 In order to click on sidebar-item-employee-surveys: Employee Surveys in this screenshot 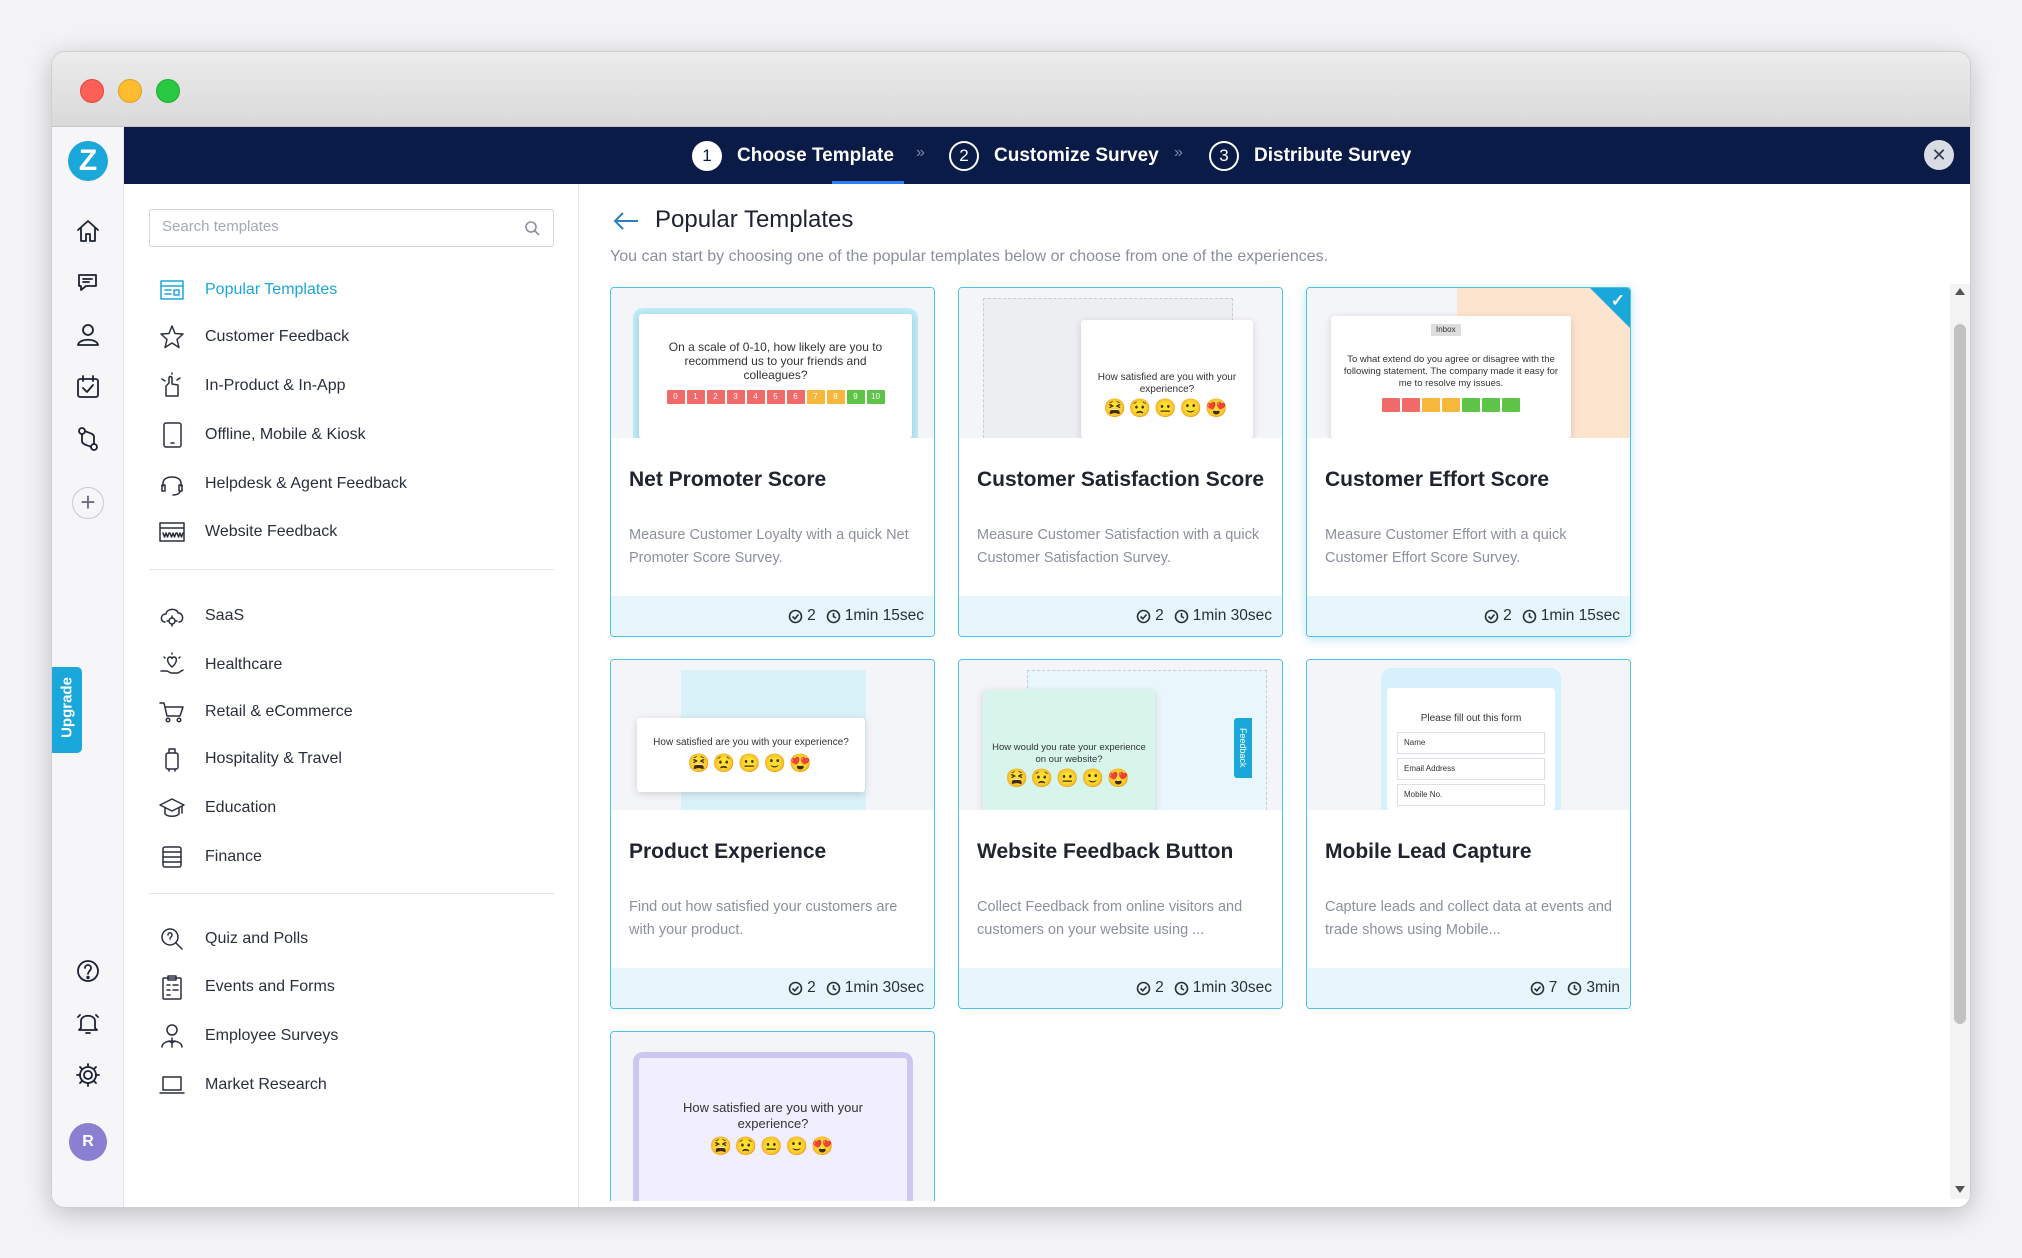, I will do `click(247, 1036)`.